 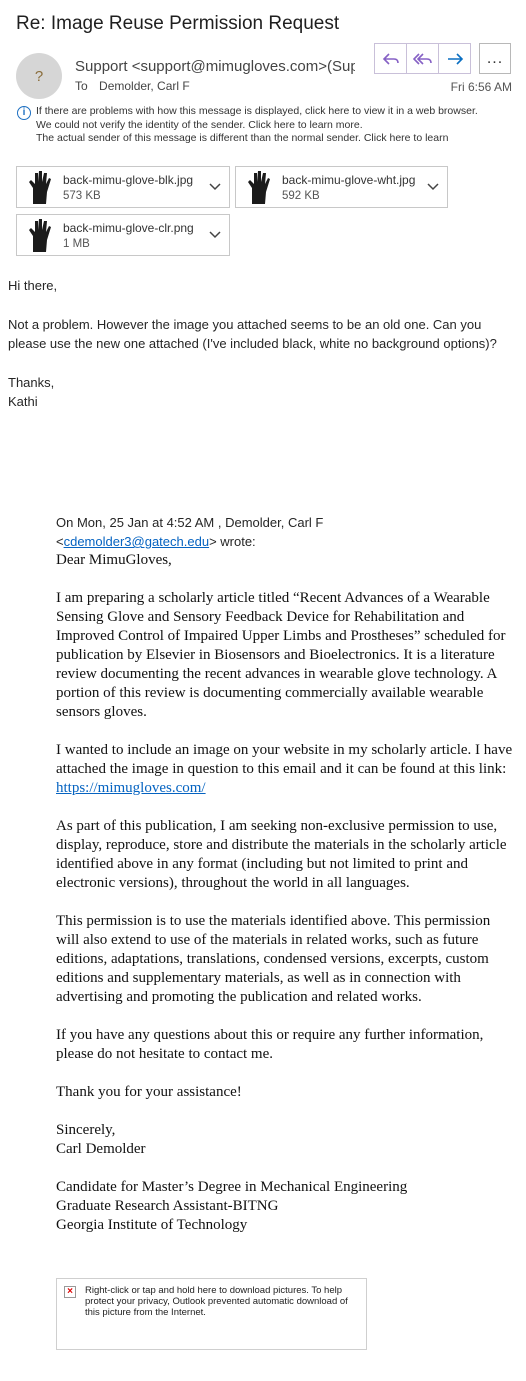 What do you see at coordinates (128, 180) in the screenshot?
I see `attachment-name: back-mimu-glove-blk.jpg` at bounding box center [128, 180].